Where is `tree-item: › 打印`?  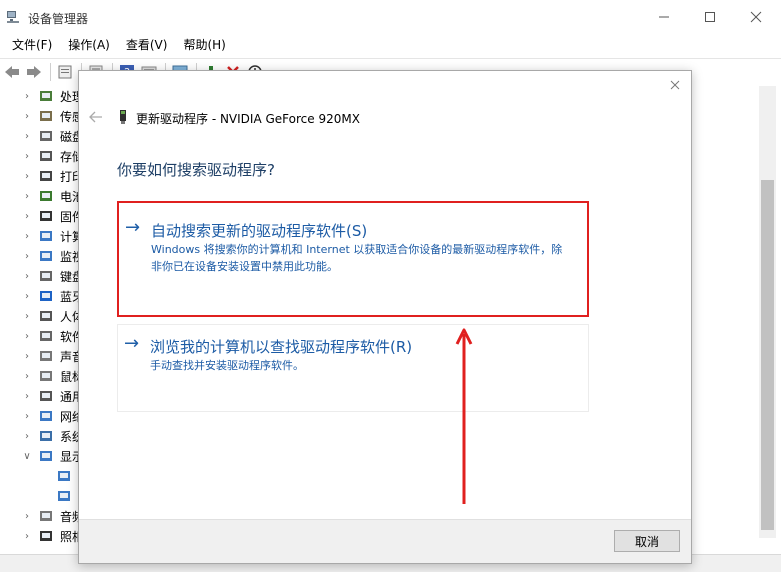
tree-item: › 打印 is located at coordinates (42, 176).